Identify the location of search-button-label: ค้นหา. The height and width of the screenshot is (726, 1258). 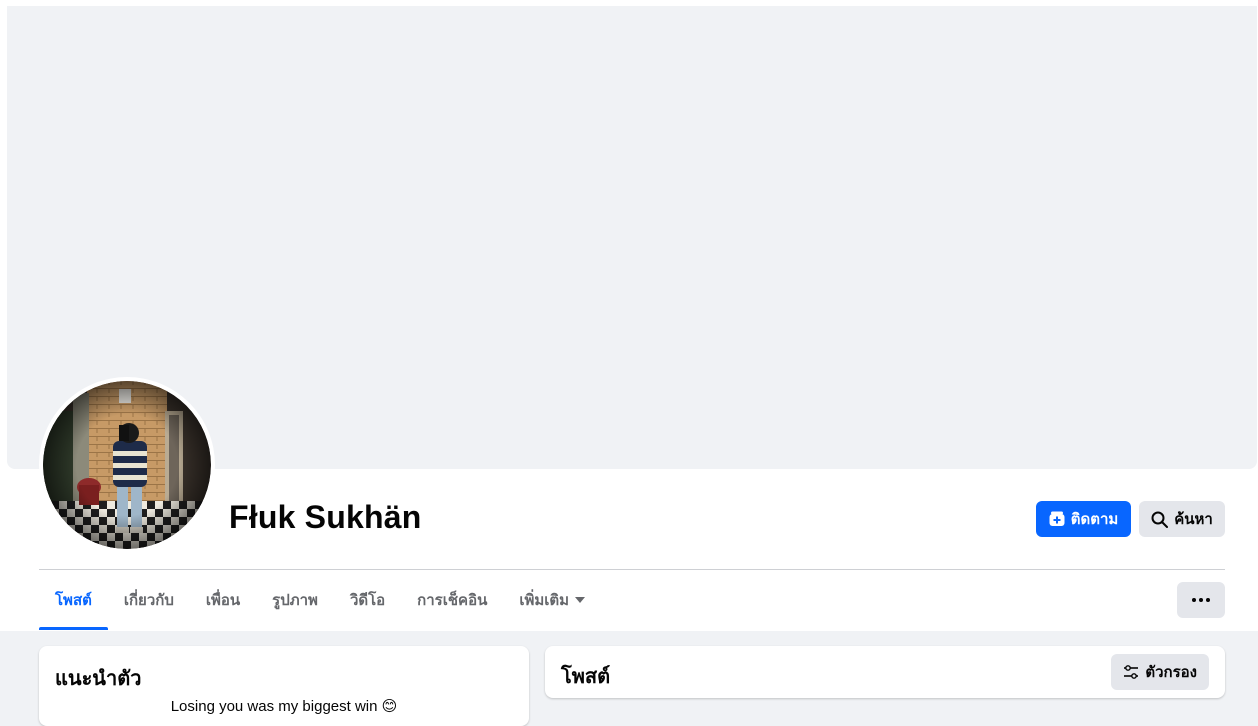
(1193, 519).